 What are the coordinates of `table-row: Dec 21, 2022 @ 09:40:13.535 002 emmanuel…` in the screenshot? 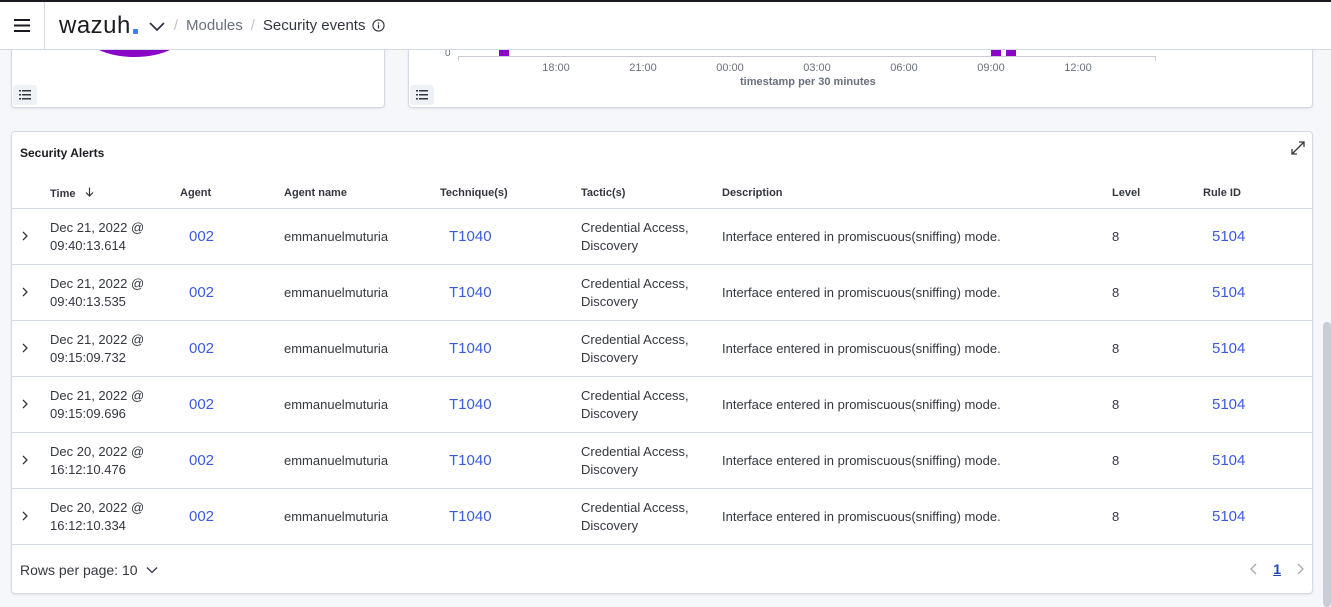 It's located at (662, 293).